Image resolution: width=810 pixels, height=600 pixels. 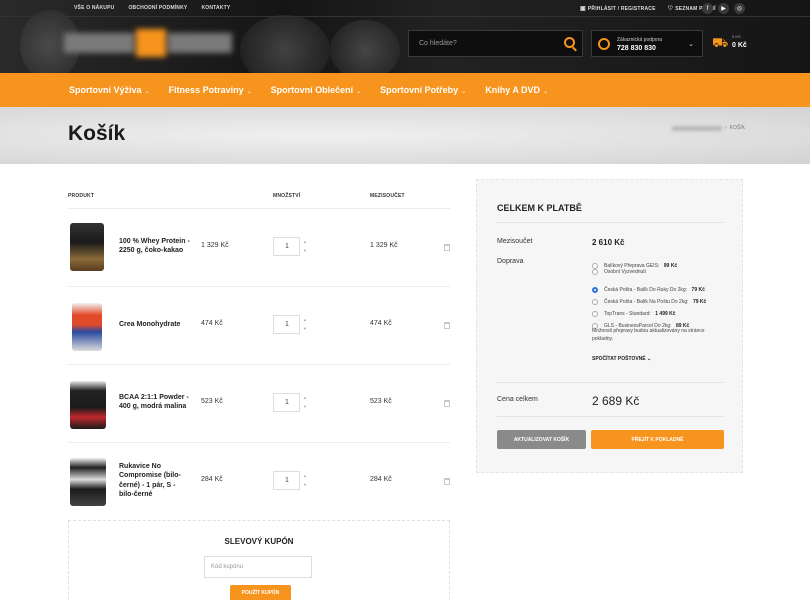 What do you see at coordinates (697, 128) in the screenshot?
I see `breadcrumb-home` at bounding box center [697, 128].